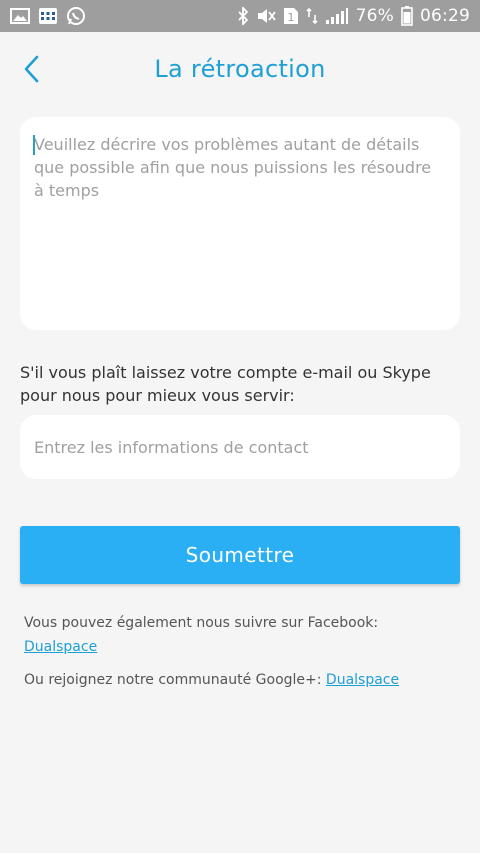 The width and height of the screenshot is (480, 853). I want to click on contact-card, so click(240, 447).